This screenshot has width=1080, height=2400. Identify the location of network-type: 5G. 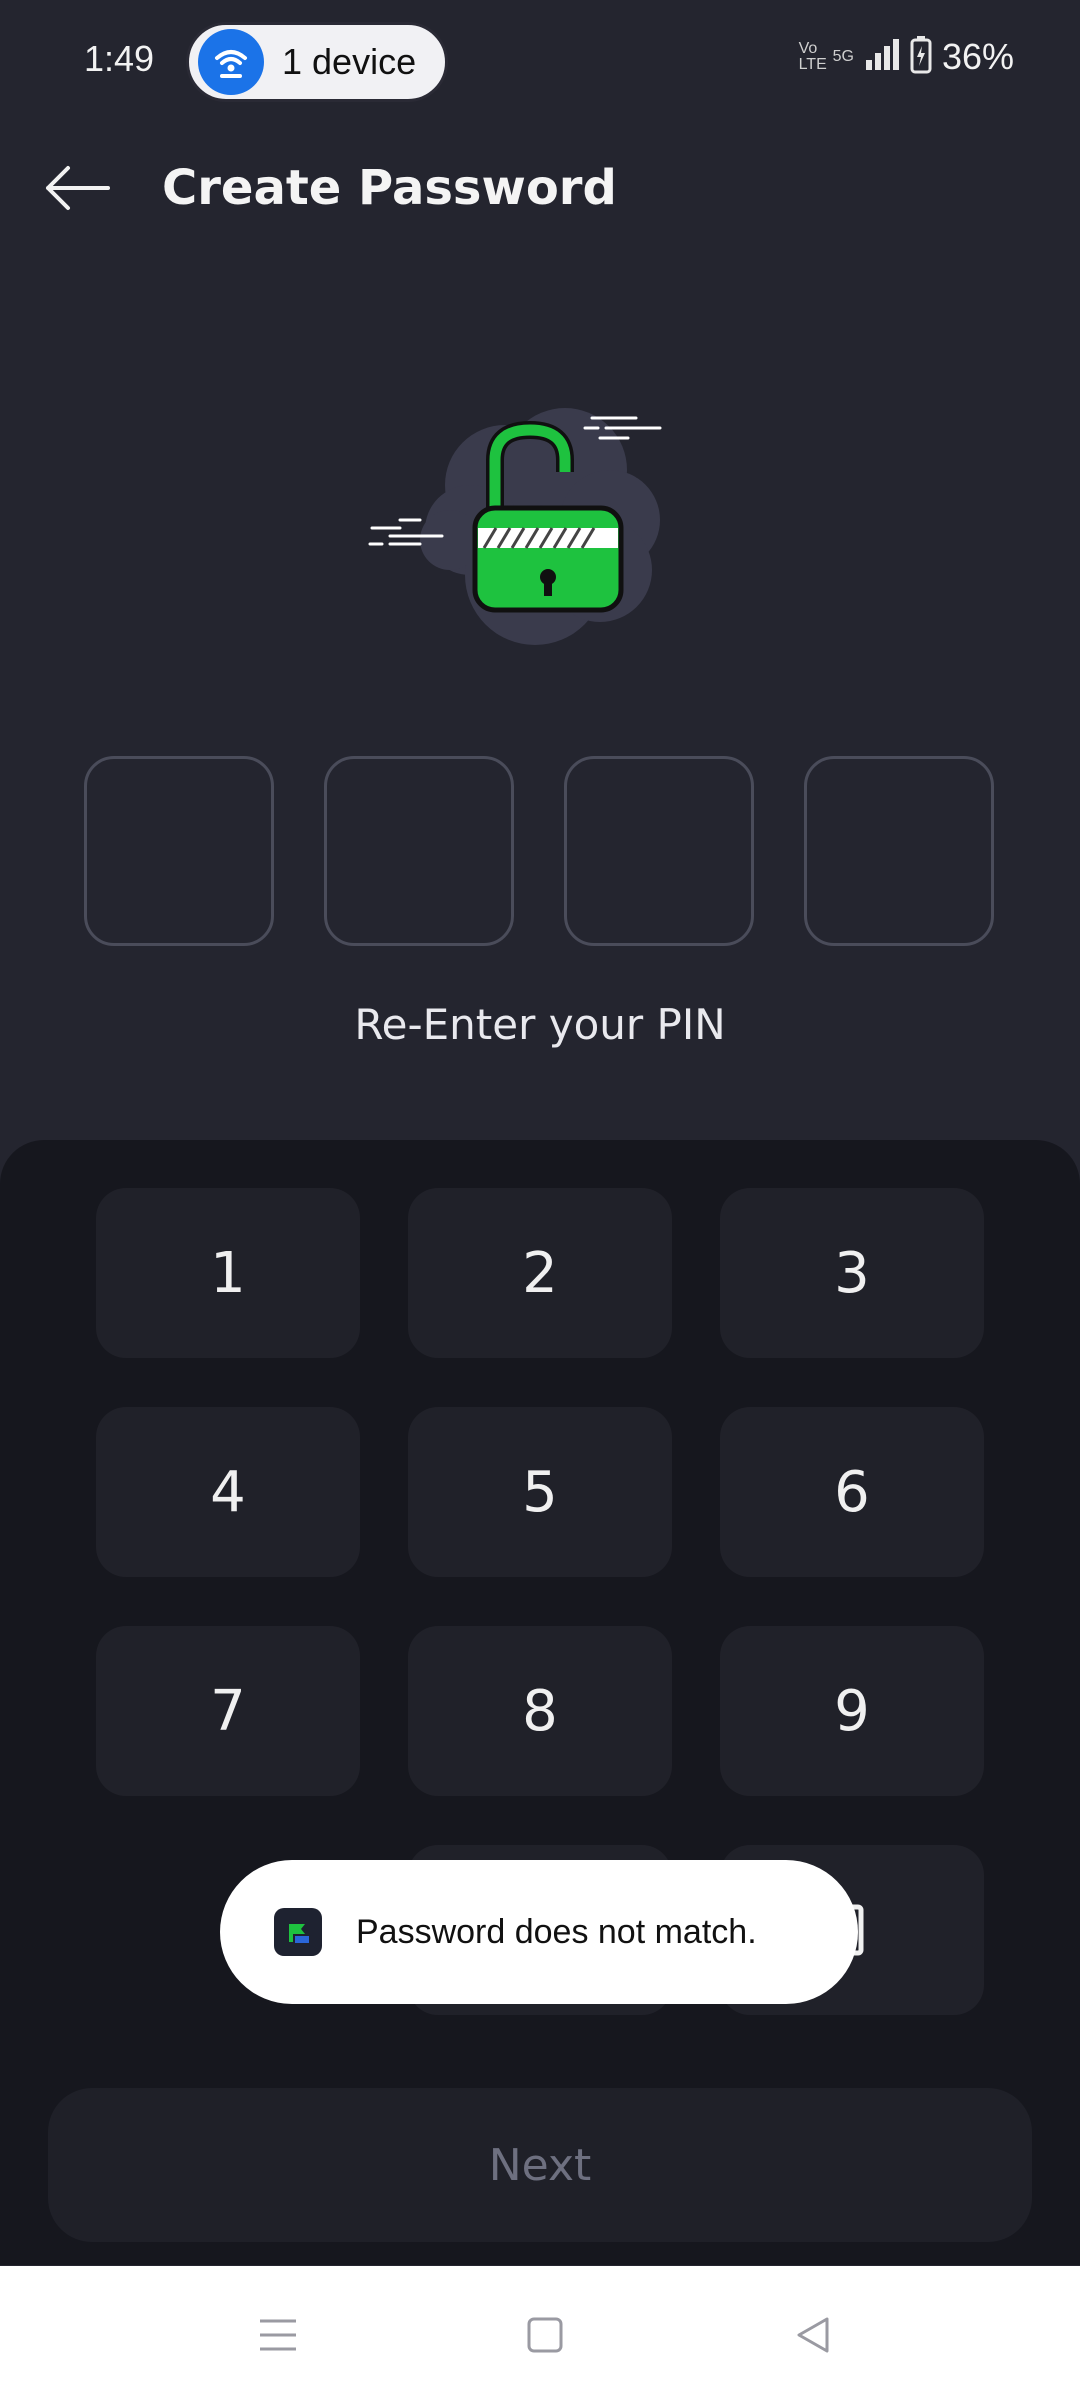
(843, 56).